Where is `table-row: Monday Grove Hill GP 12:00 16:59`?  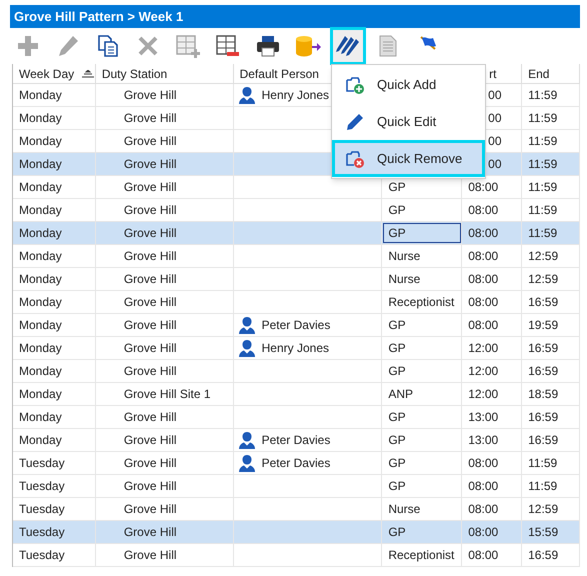
table-row: Monday Grove Hill GP 12:00 16:59 is located at coordinates (296, 371).